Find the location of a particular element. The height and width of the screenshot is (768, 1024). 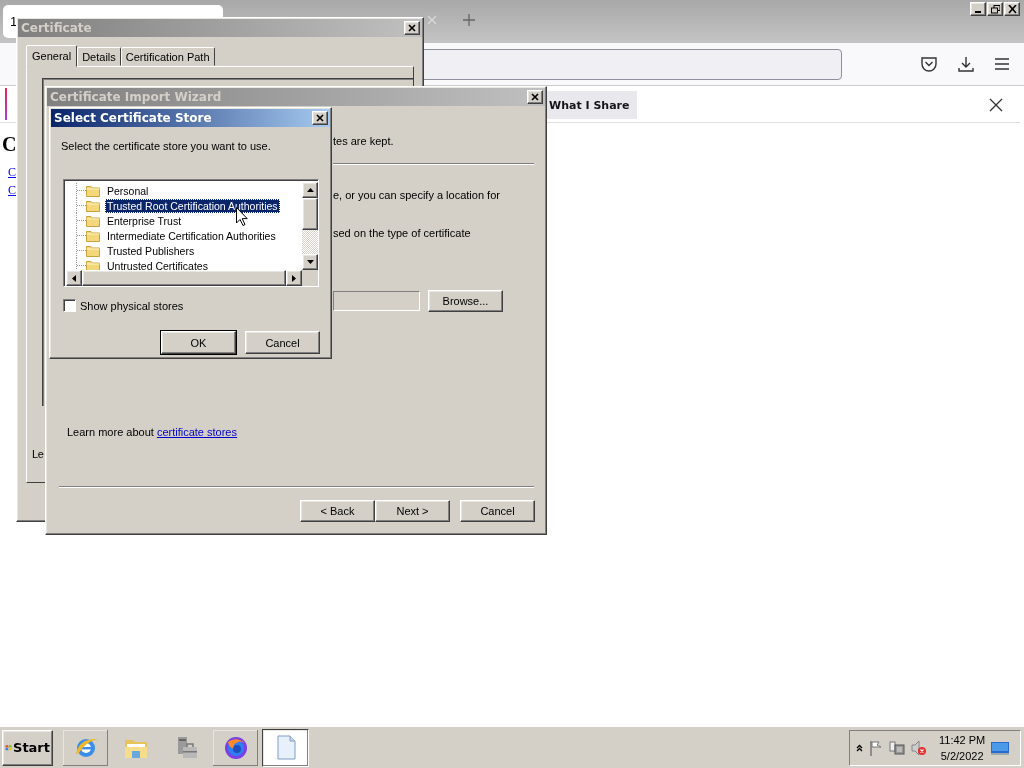

right-arrow-icon is located at coordinates (294, 278).